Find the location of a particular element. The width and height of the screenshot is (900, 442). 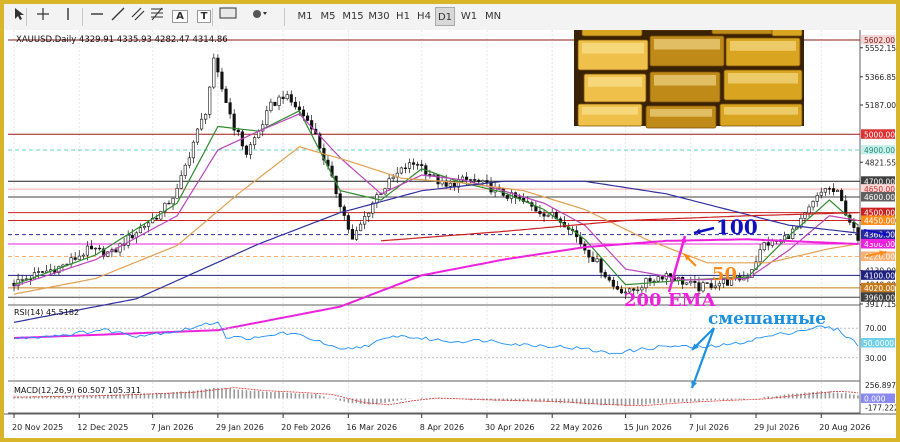

timeframe-m30: M30 is located at coordinates (379, 16).